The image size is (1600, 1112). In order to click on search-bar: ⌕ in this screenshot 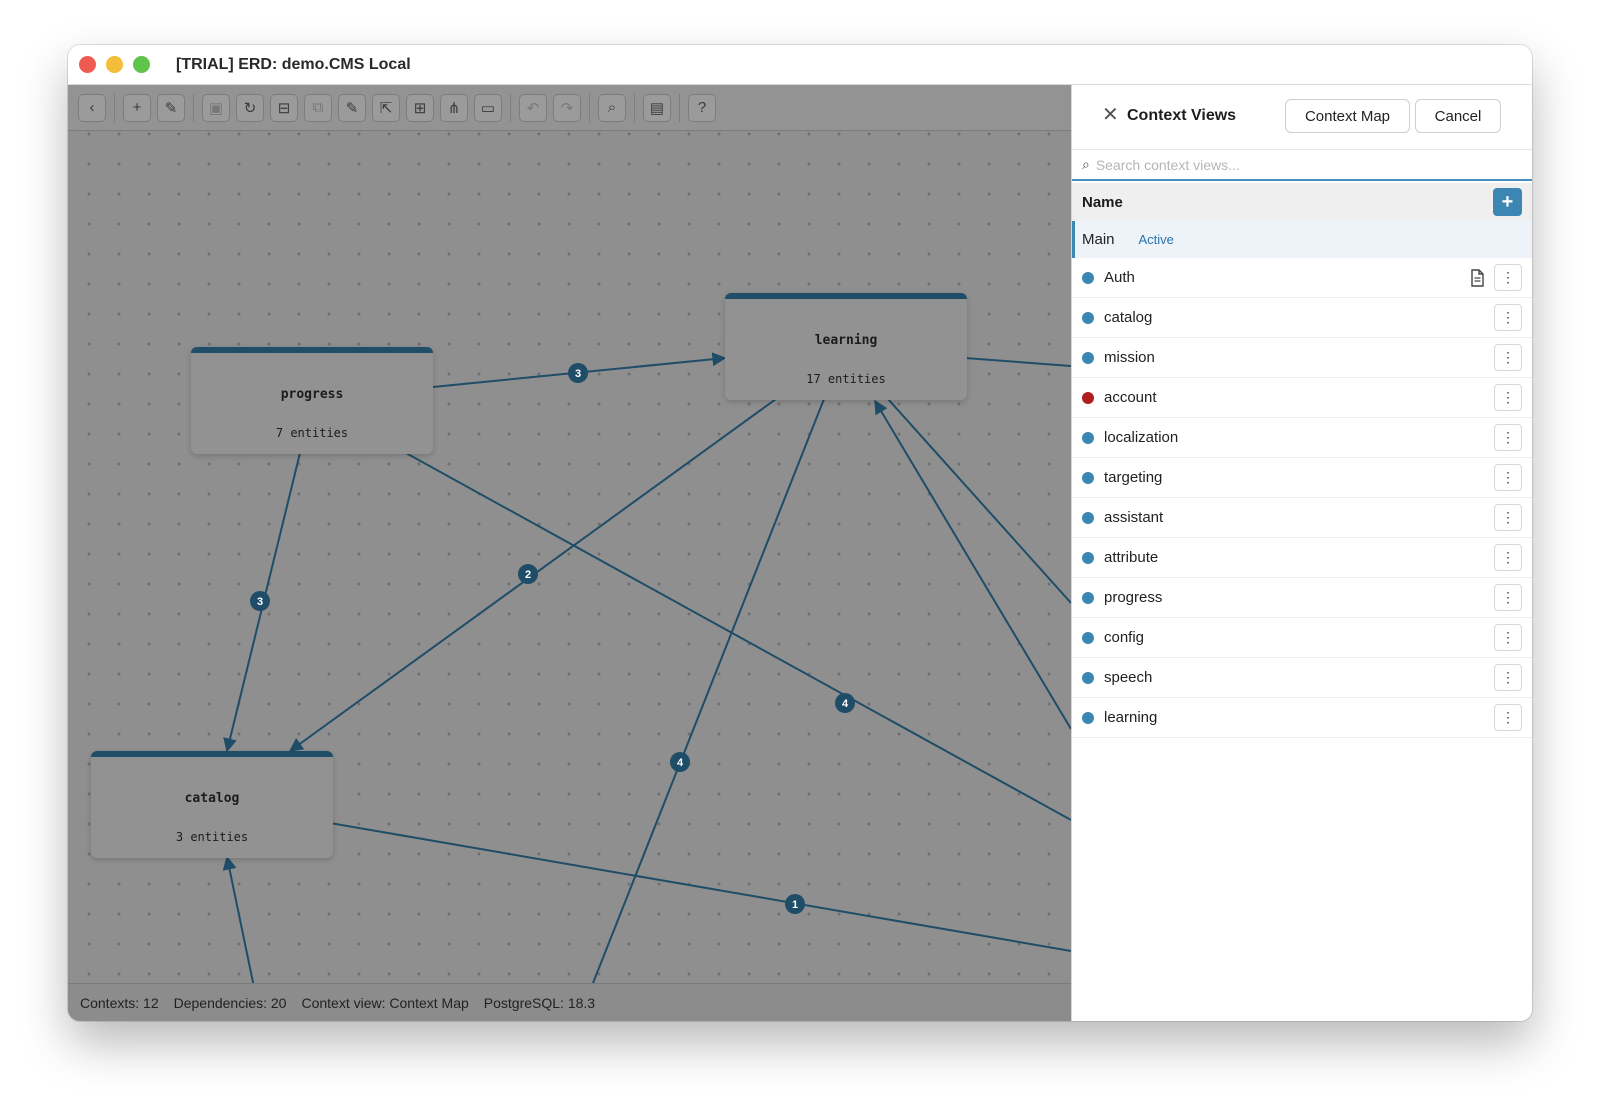, I will do `click(1302, 165)`.